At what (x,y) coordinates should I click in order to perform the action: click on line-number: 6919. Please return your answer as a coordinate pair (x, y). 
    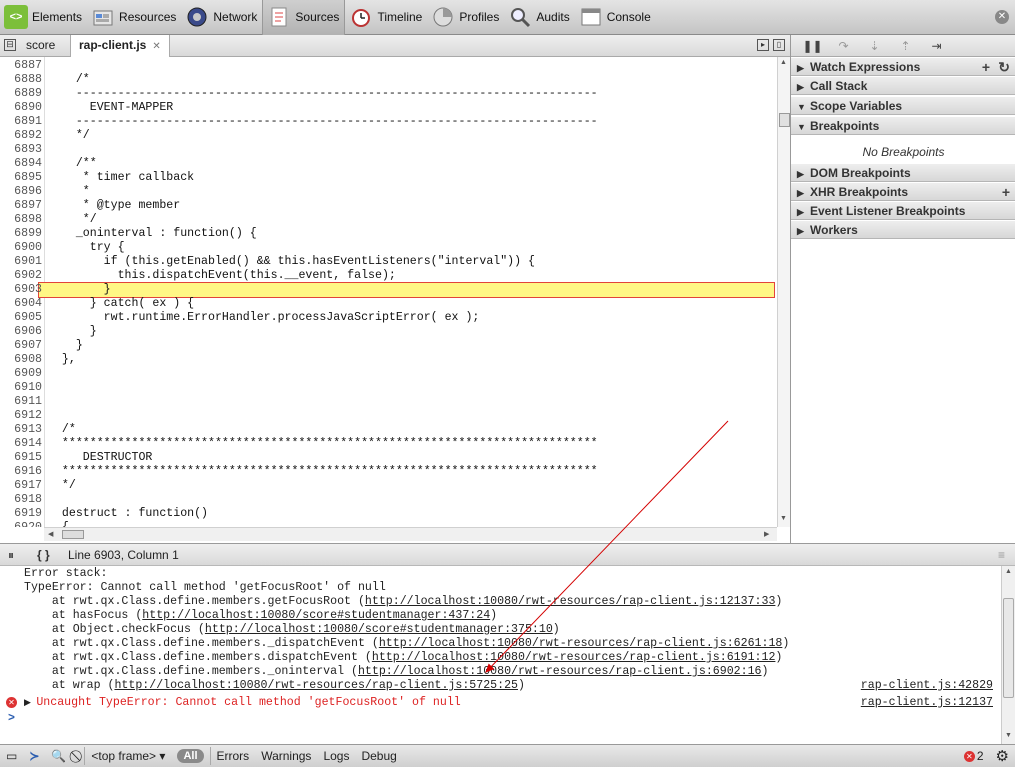
    Looking at the image, I should click on (22, 514).